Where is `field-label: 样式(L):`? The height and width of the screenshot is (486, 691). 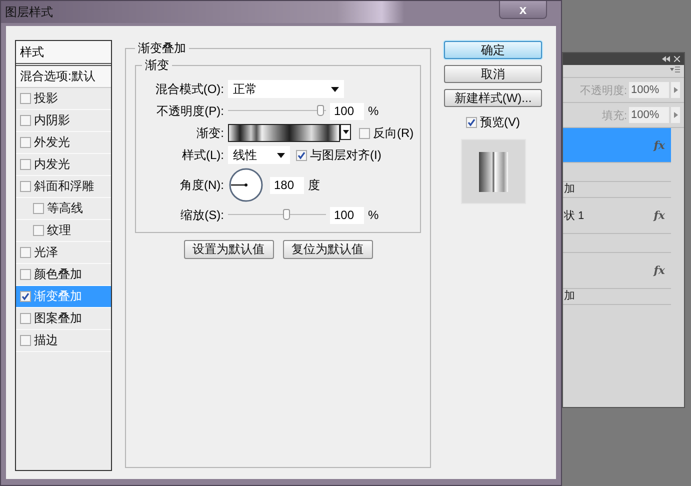
field-label: 样式(L): is located at coordinates (202, 155).